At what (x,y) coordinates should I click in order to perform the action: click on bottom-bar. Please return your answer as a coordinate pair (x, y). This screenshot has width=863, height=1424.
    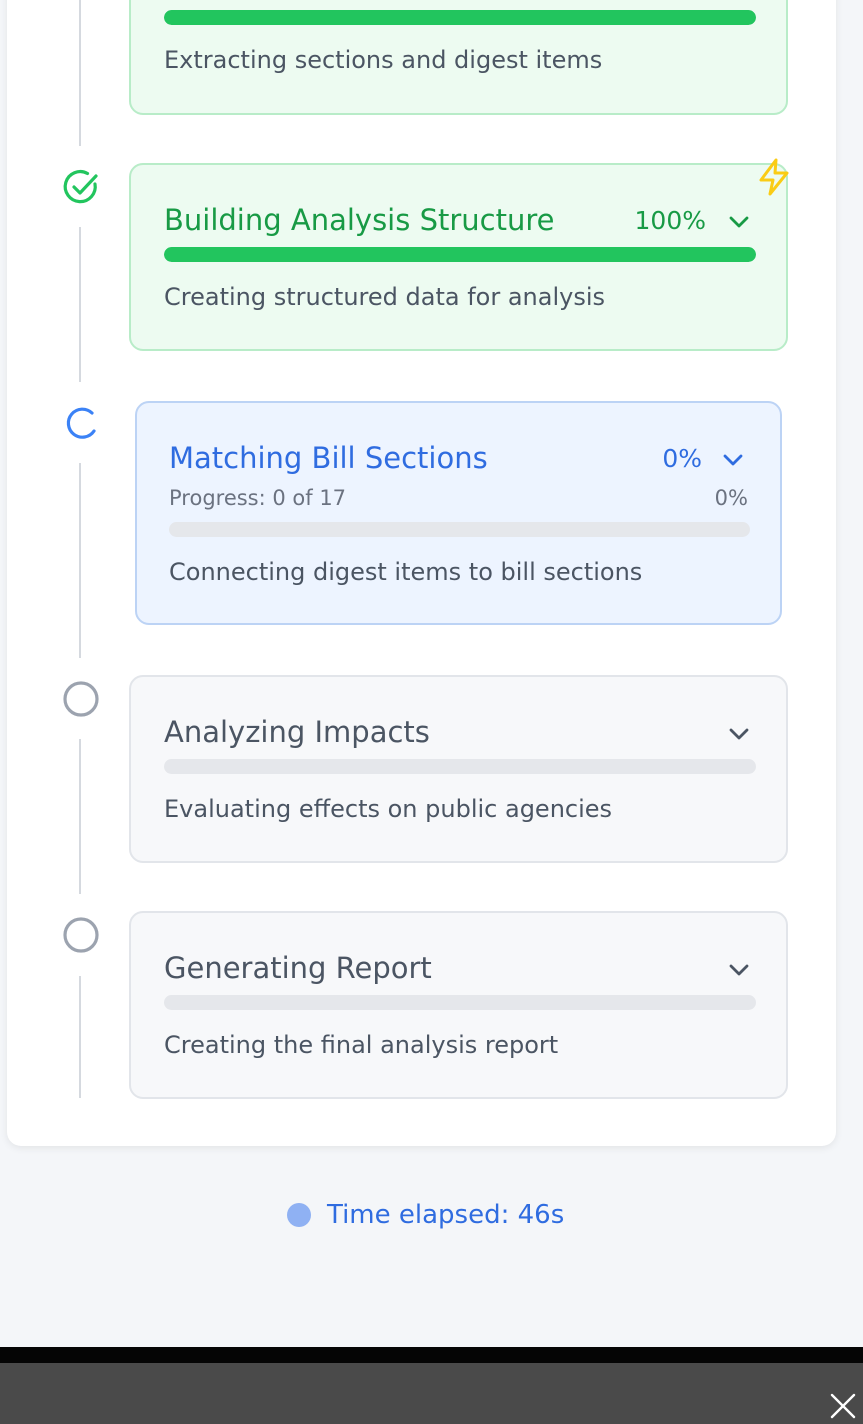
    Looking at the image, I should click on (431, 1393).